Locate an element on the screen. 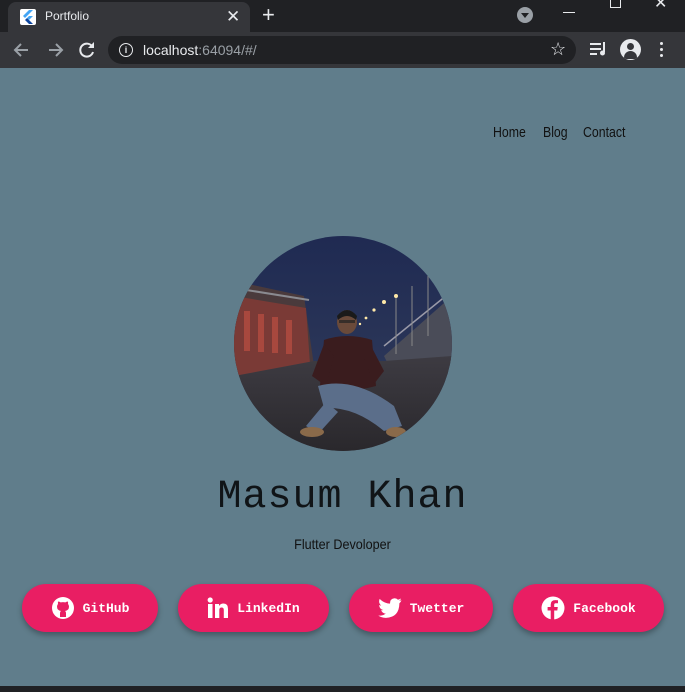  bottom-overflow-strip is located at coordinates (342, 689).